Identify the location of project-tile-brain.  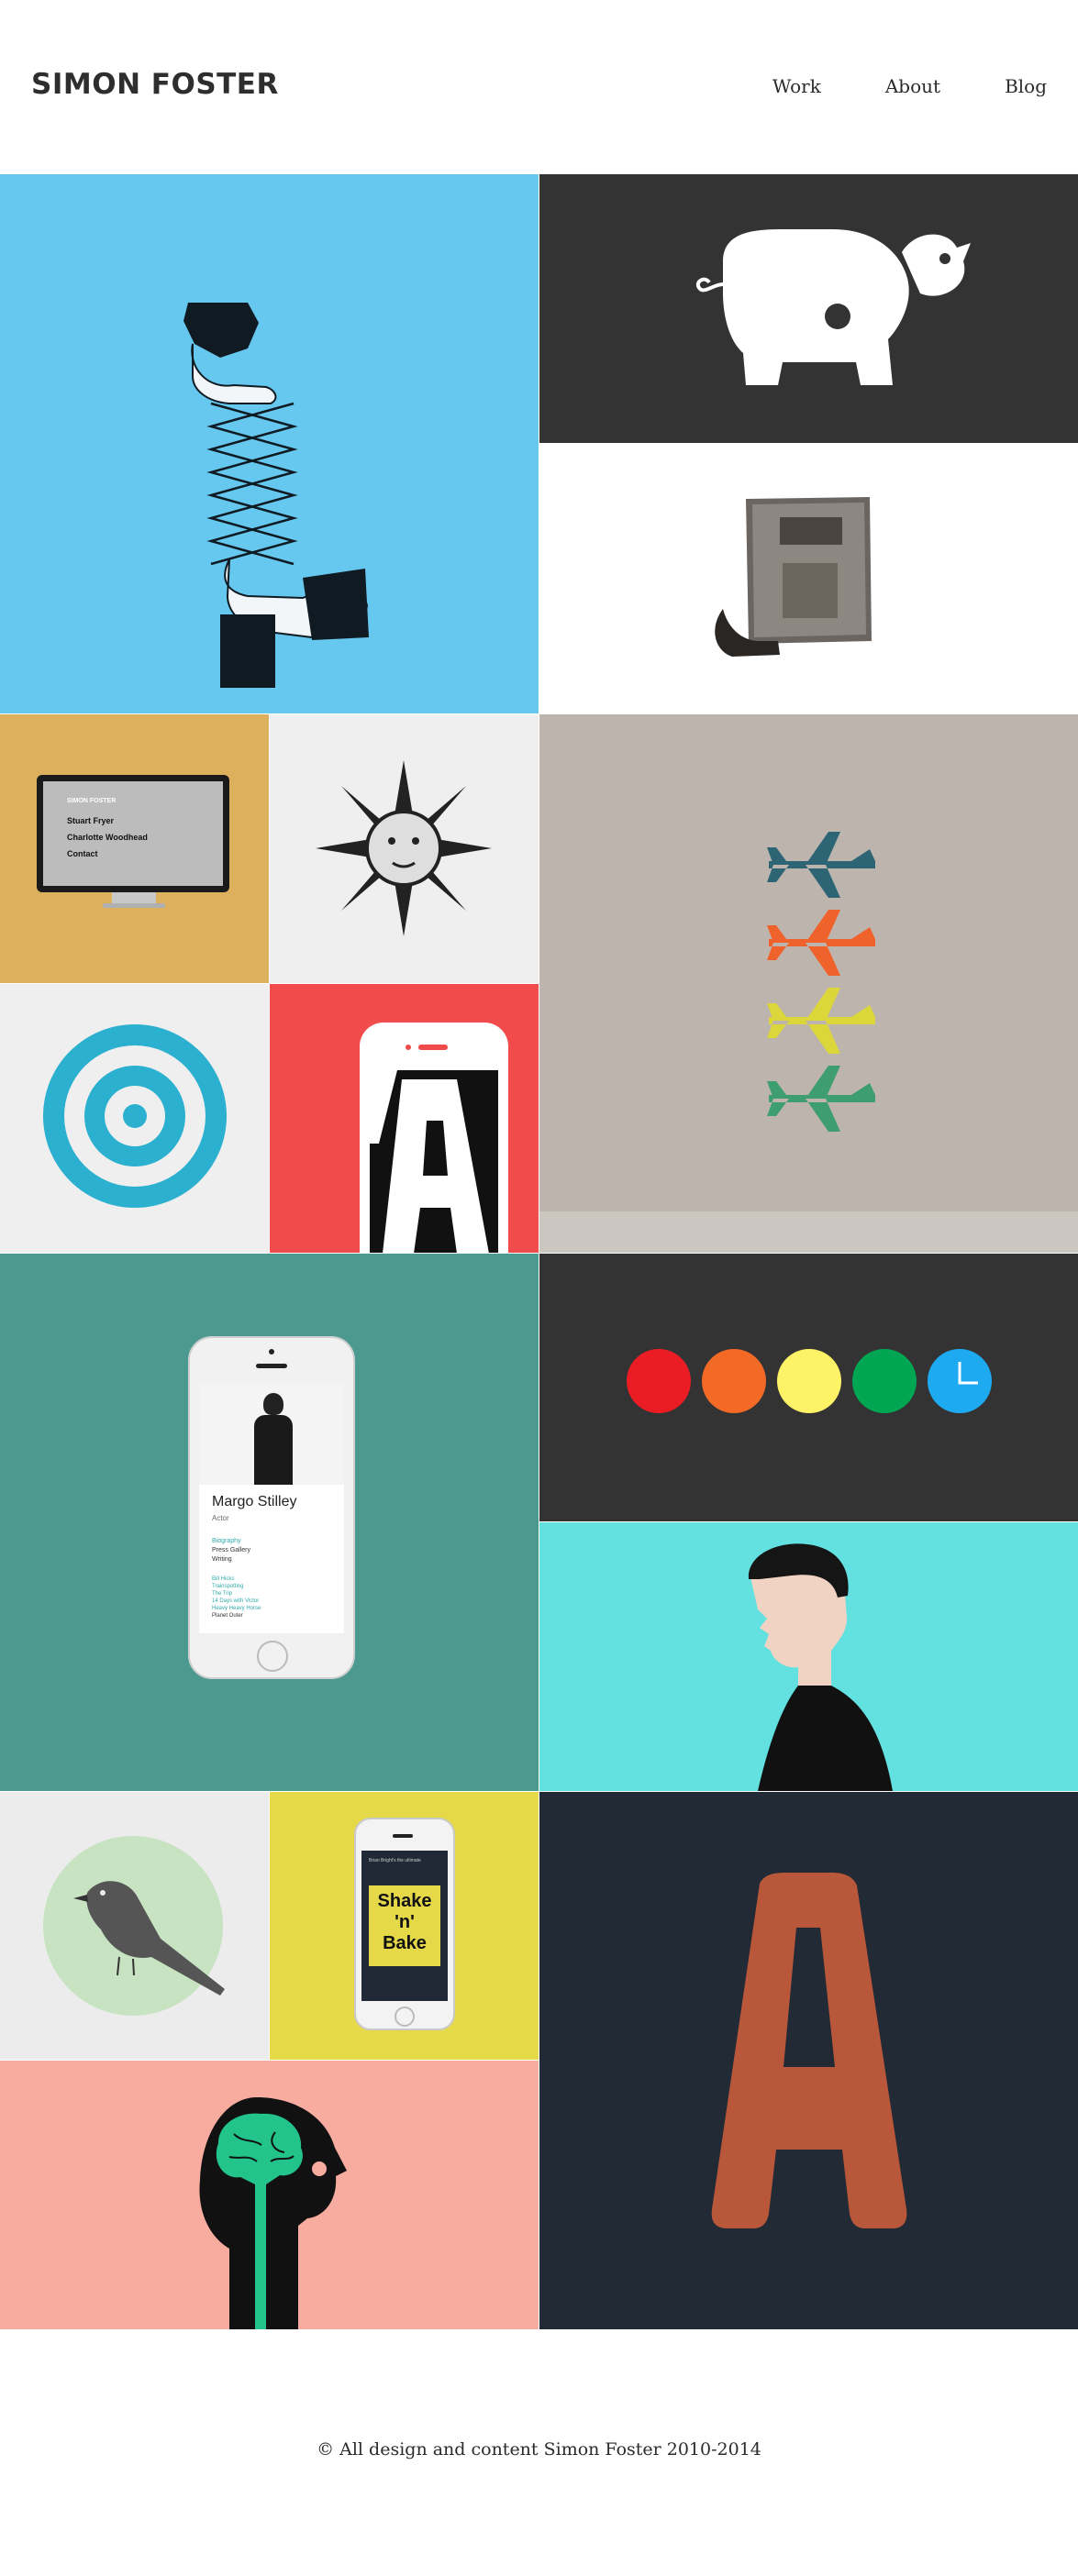
(269, 2195).